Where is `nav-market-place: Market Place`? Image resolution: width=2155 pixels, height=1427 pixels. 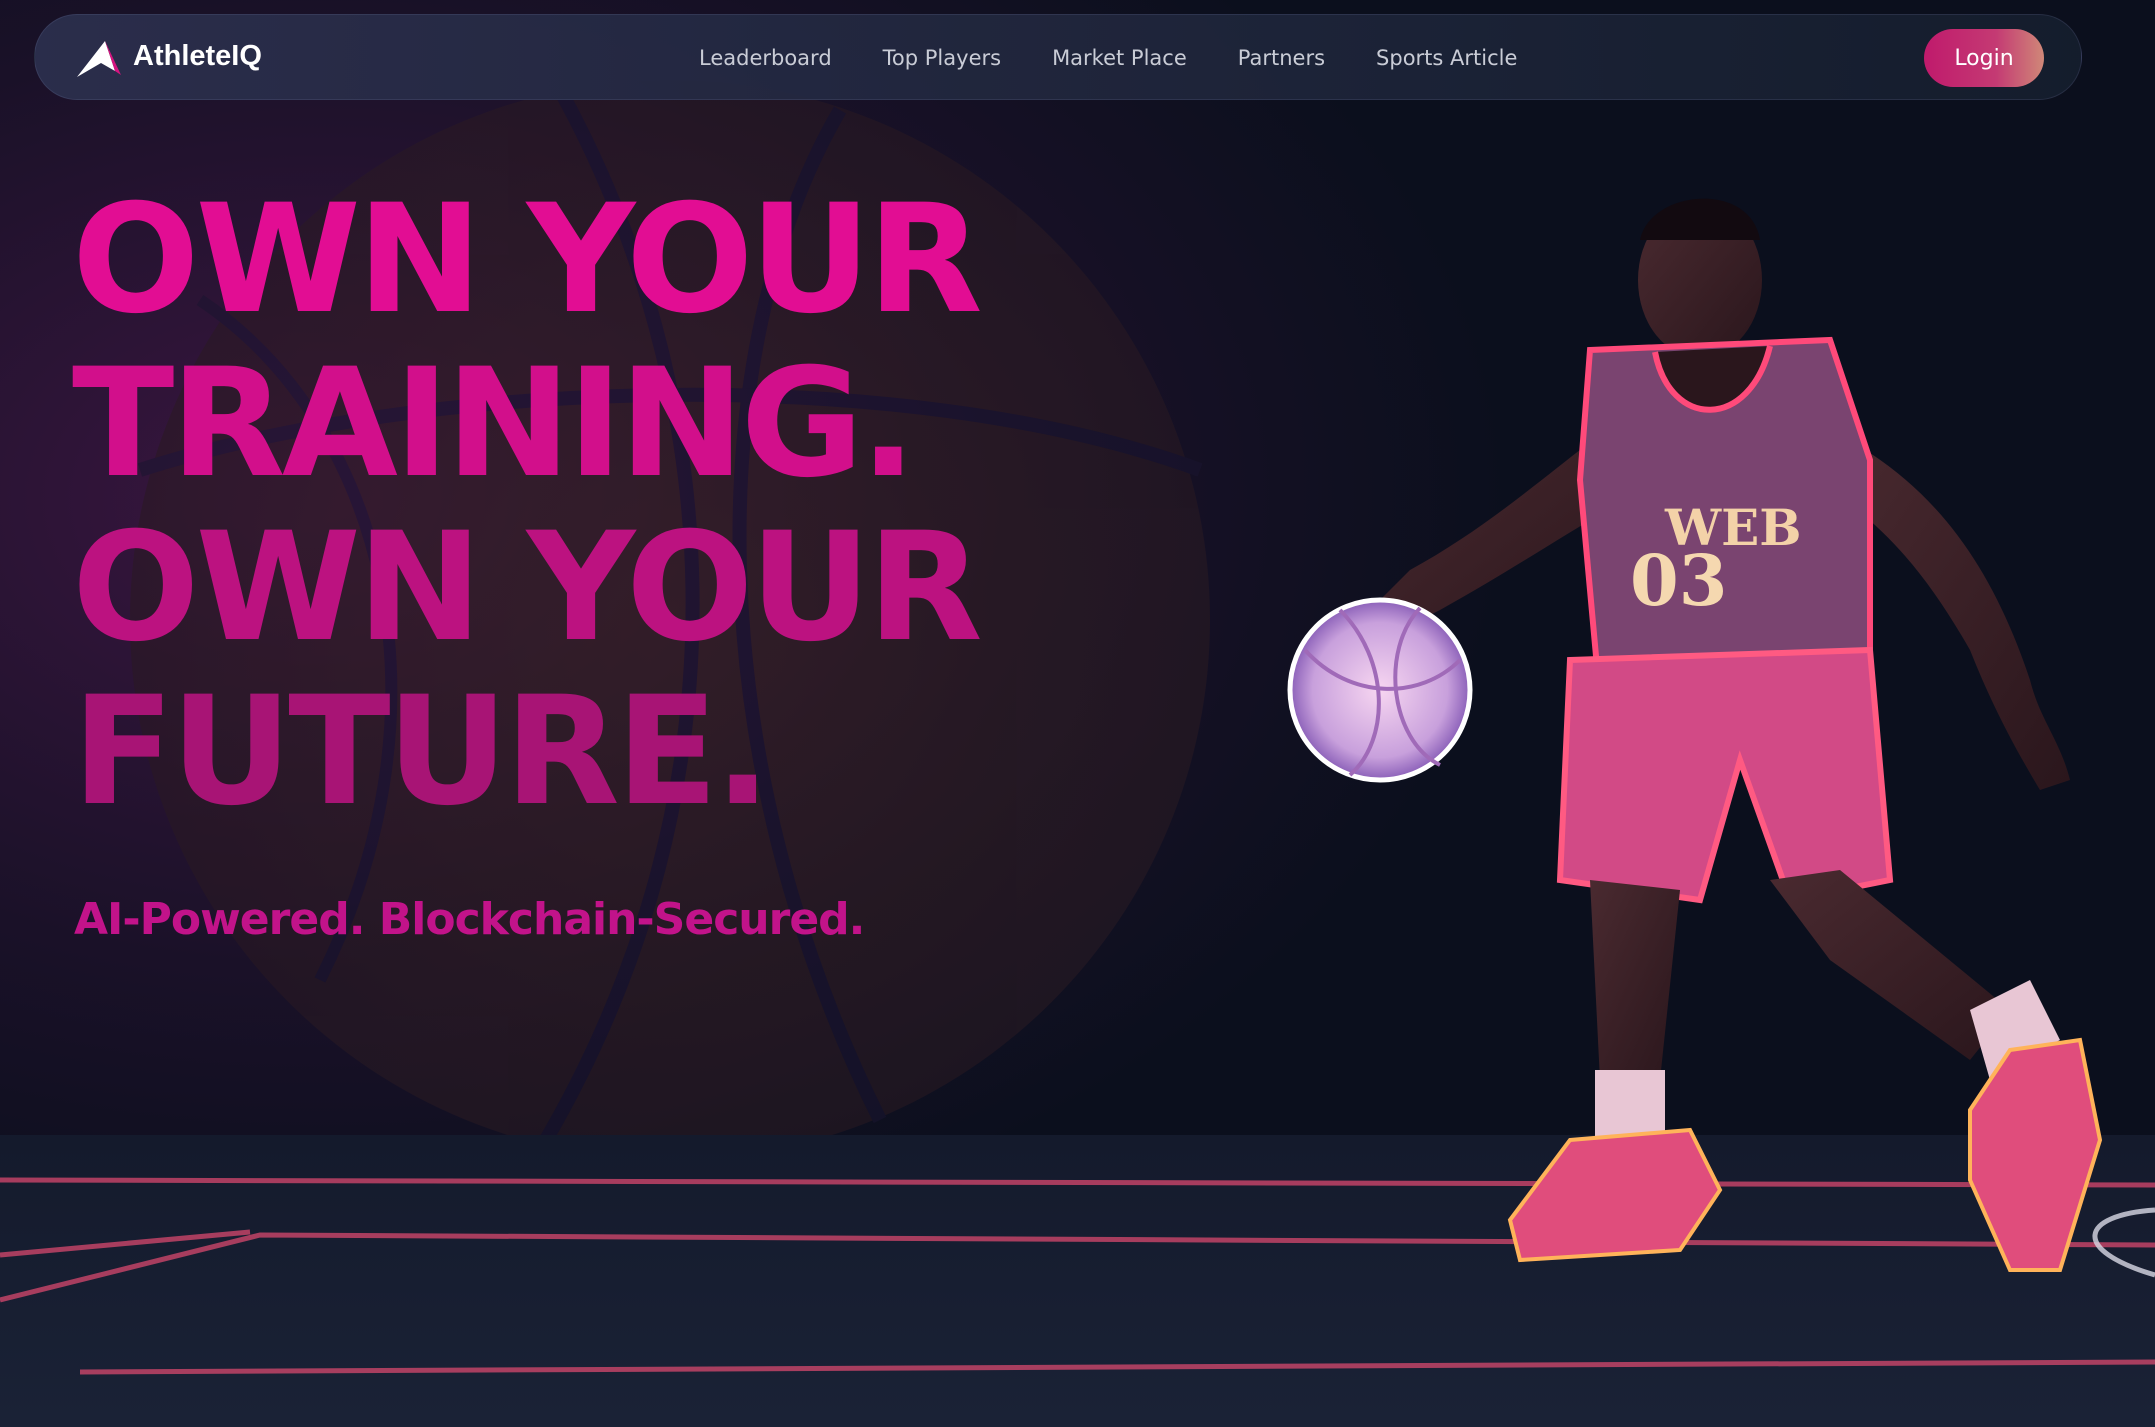
nav-market-place: Market Place is located at coordinates (1119, 59).